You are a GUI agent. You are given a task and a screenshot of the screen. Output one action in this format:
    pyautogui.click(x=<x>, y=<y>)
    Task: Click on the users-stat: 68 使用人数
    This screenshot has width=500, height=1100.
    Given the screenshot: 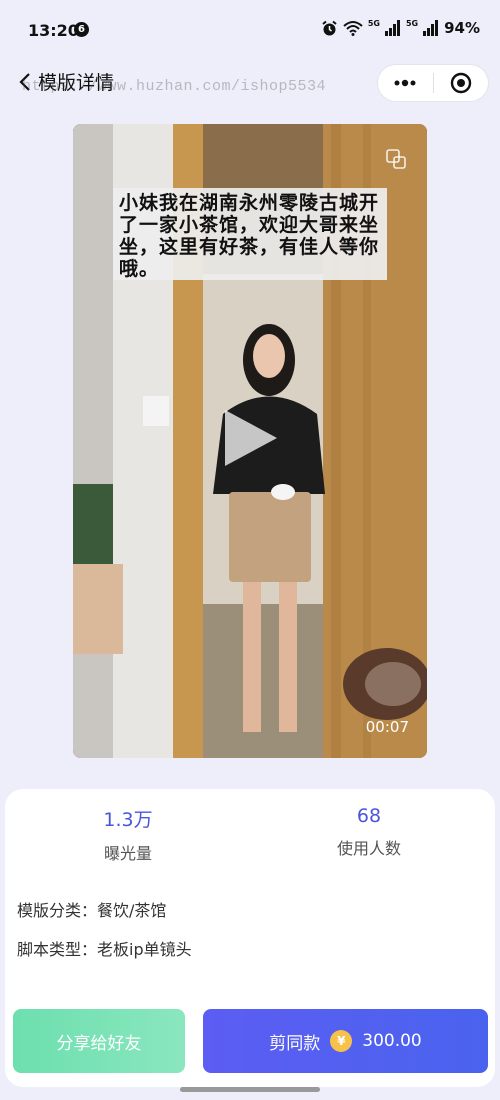 What is the action you would take?
    pyautogui.click(x=369, y=832)
    